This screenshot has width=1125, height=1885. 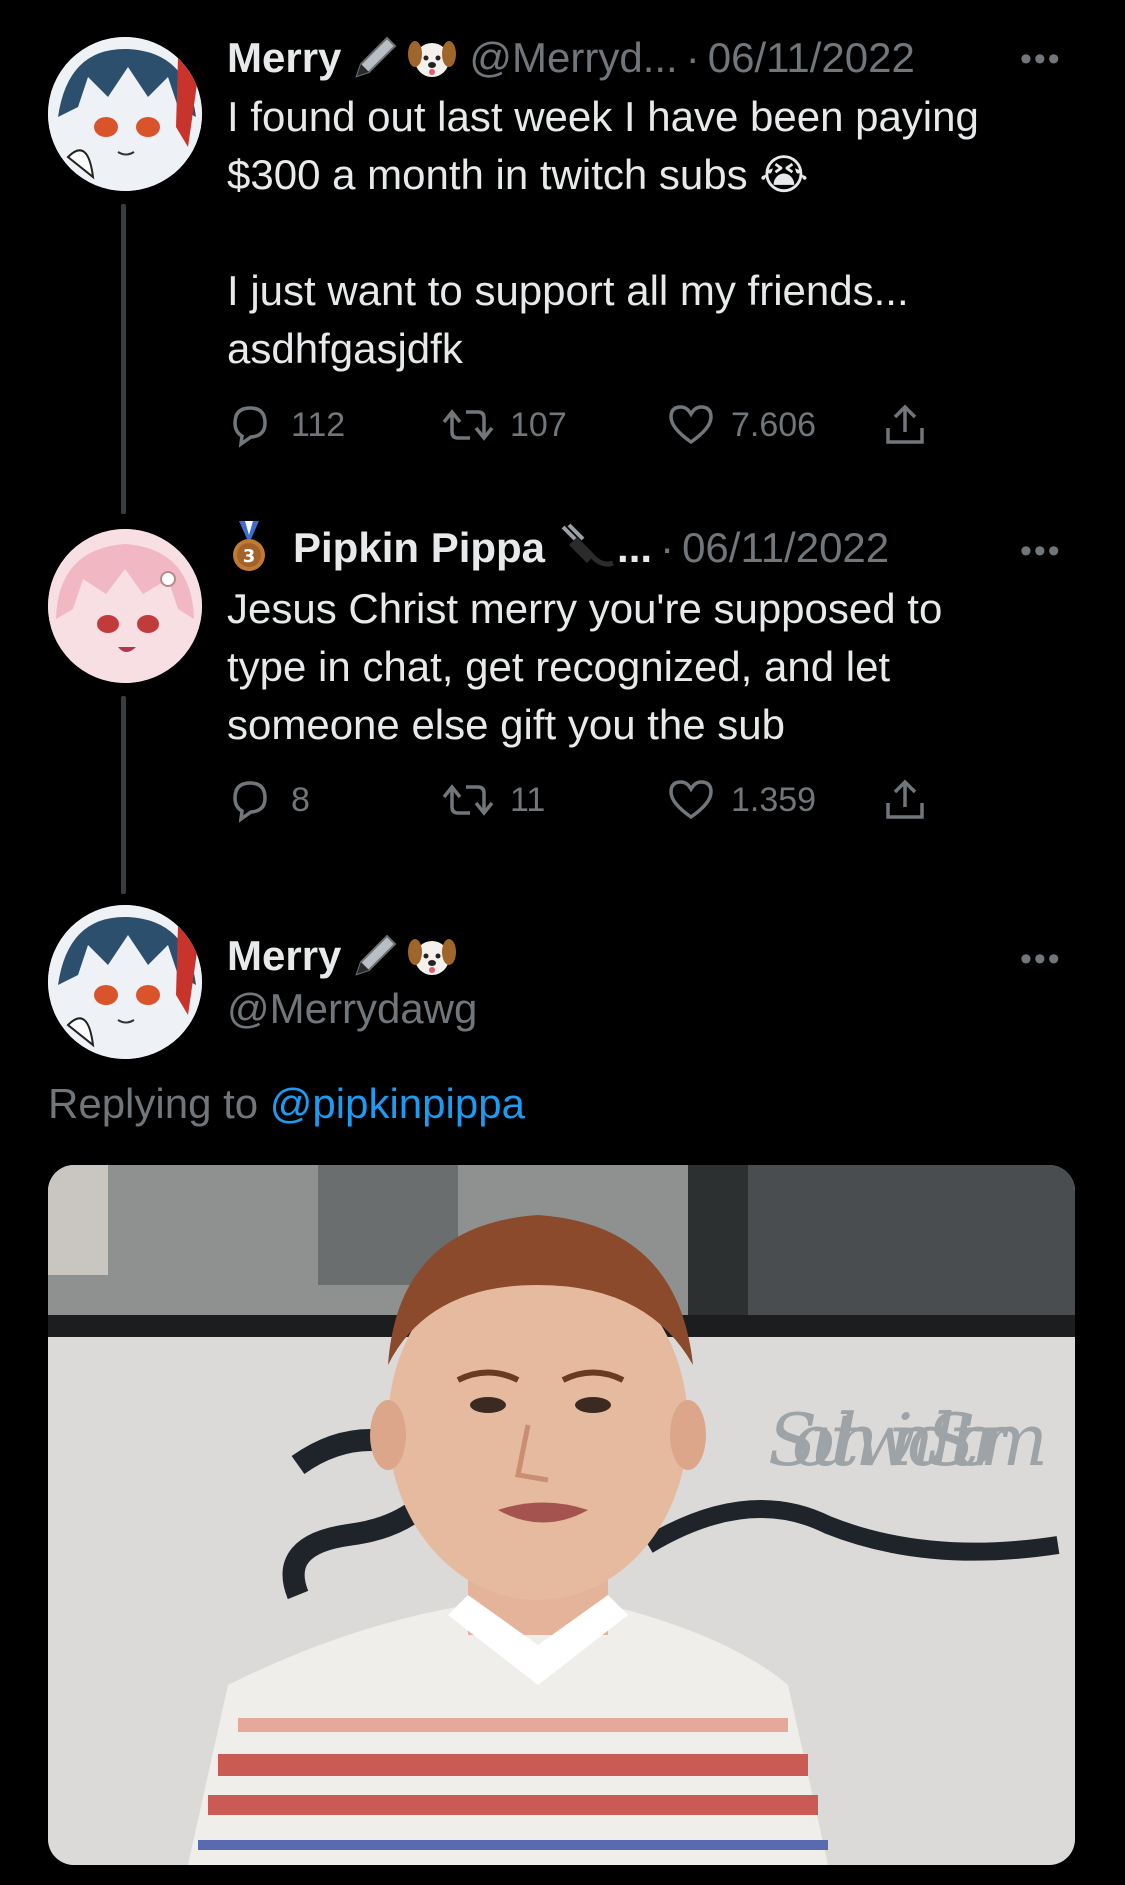 I want to click on avatar-pipkin-pippa, so click(x=125, y=606).